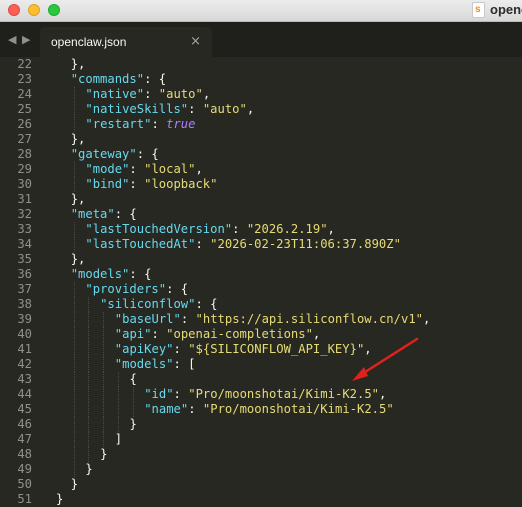 This screenshot has height=507, width=522. What do you see at coordinates (12, 39) in the screenshot?
I see `back-arrow-icon: ◀` at bounding box center [12, 39].